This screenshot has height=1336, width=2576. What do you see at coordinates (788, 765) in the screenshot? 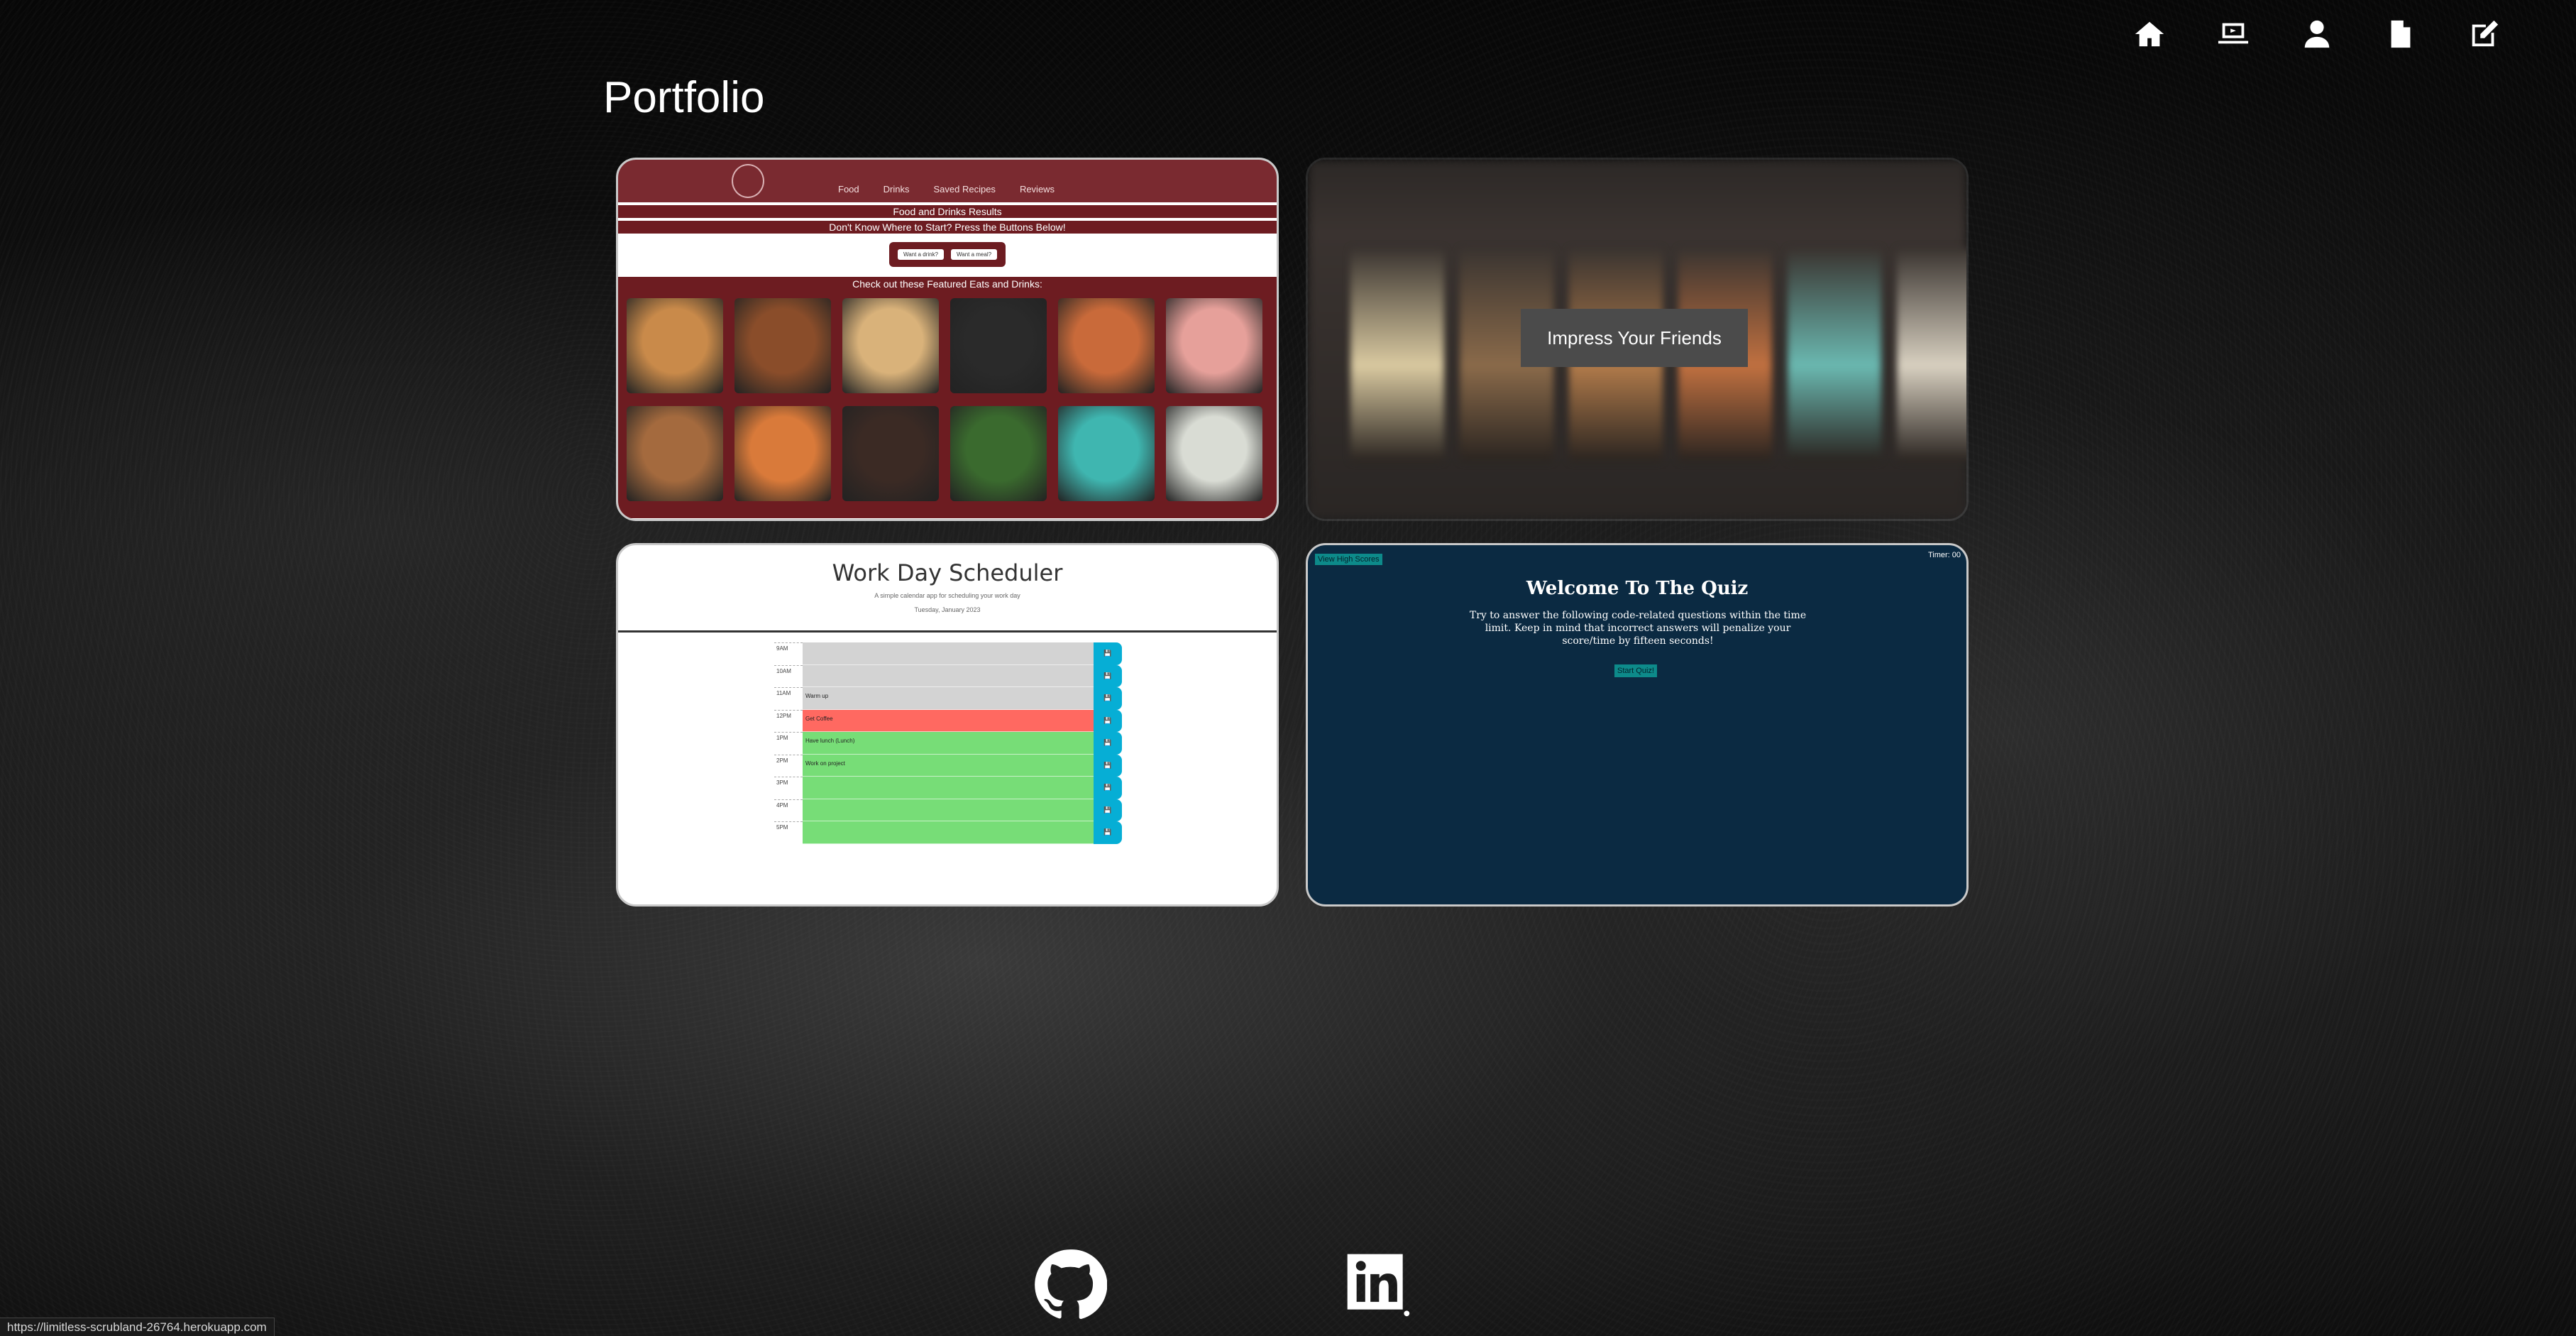
I see `hour-label: 2PM` at bounding box center [788, 765].